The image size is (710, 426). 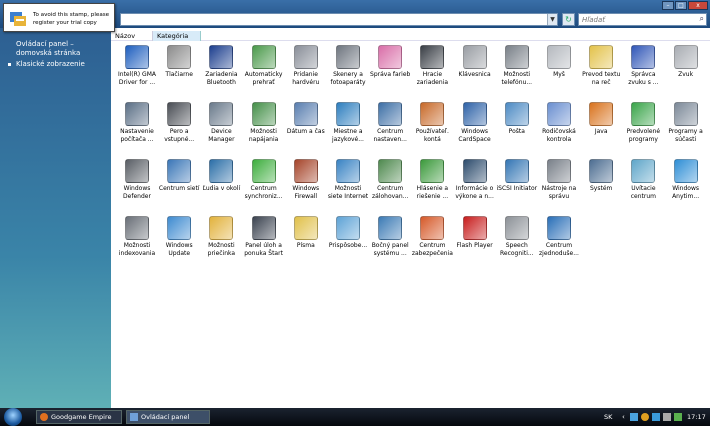 What do you see at coordinates (559, 135) in the screenshot?
I see `applet-label: Rodičovská kontrola` at bounding box center [559, 135].